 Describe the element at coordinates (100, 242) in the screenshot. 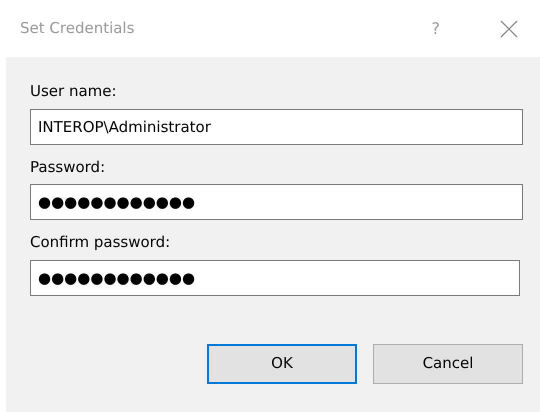

I see `field-label: Confirm password:` at that location.